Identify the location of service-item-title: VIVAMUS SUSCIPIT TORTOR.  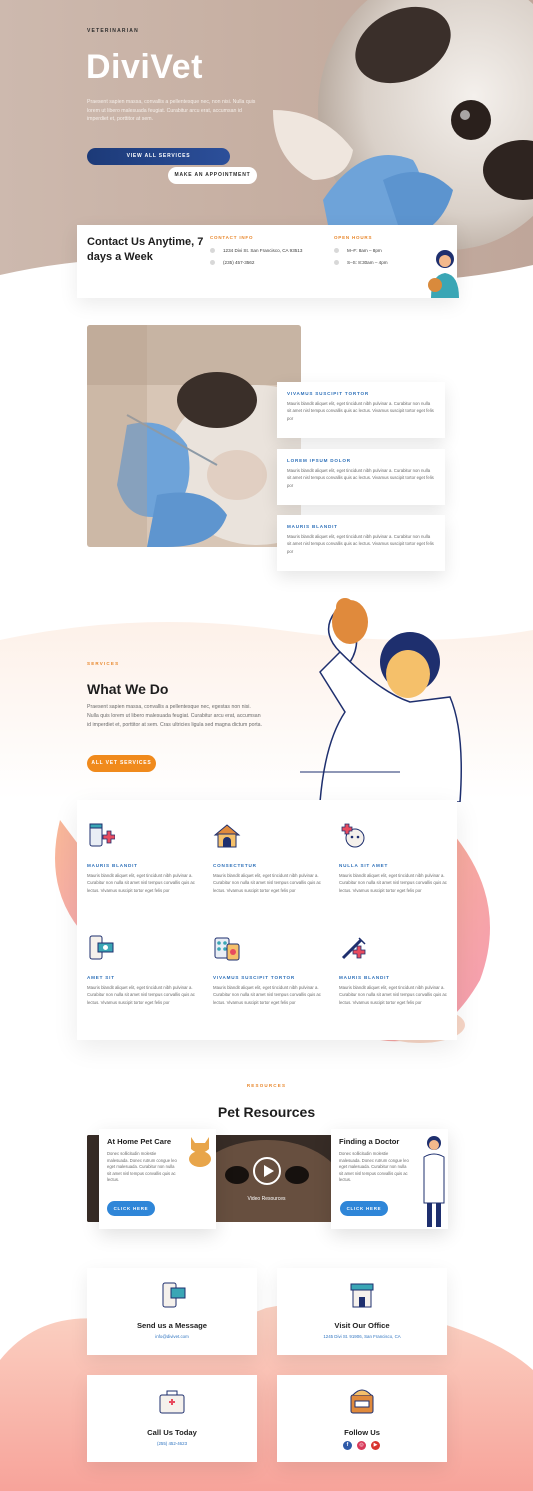
(254, 977).